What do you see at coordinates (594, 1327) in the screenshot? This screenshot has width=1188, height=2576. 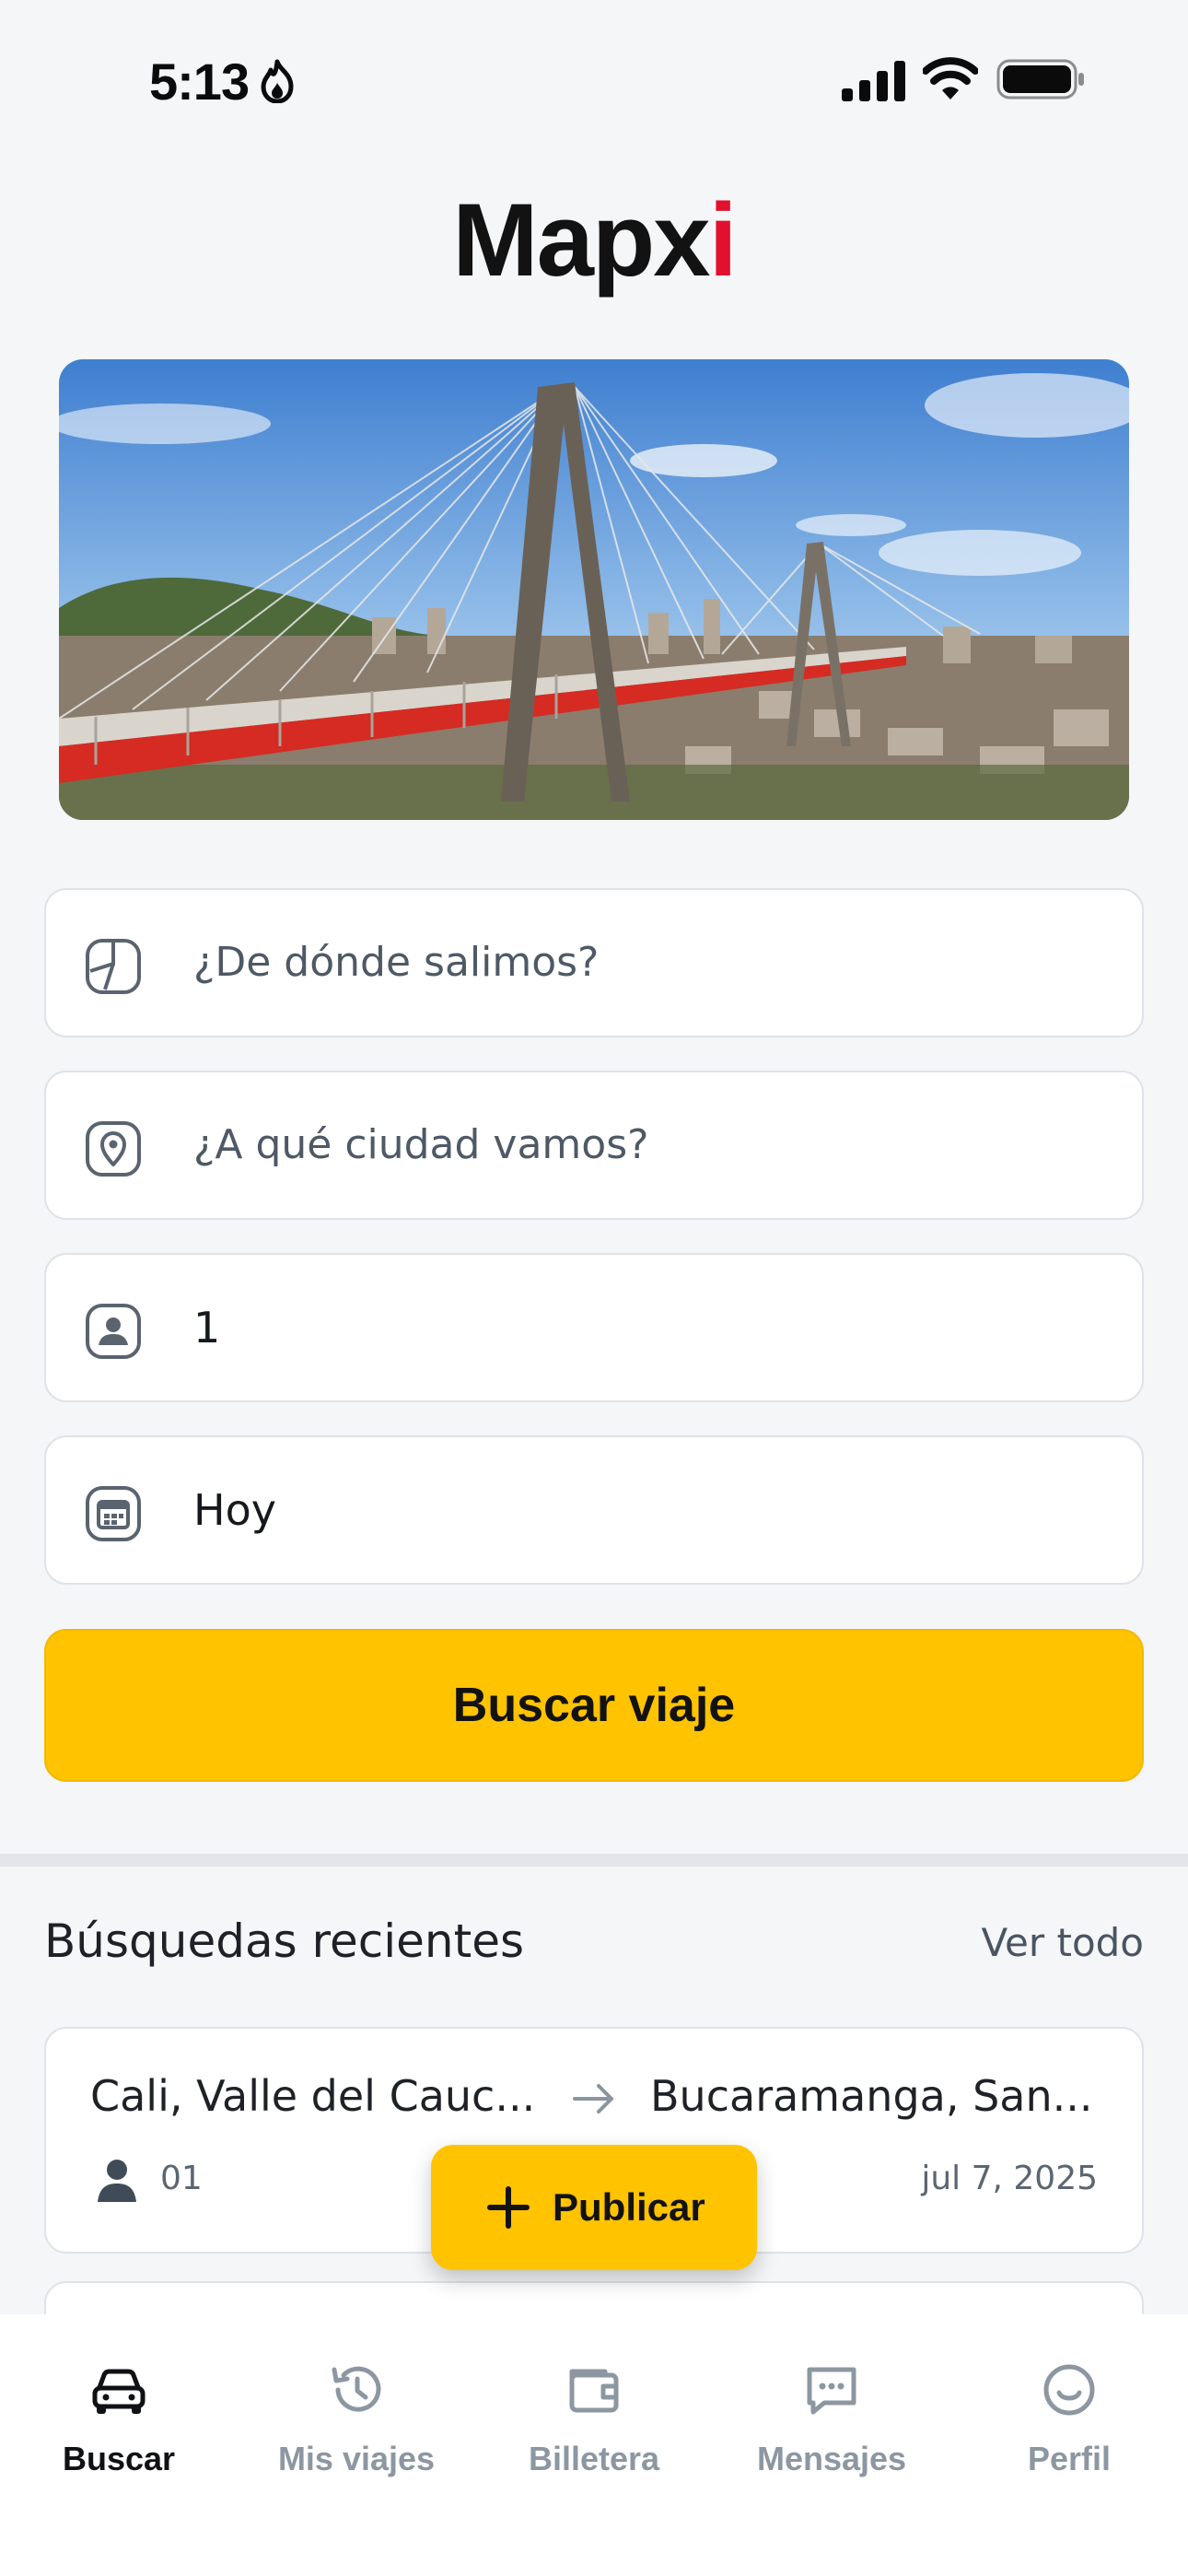 I see `passengers-input: 1` at bounding box center [594, 1327].